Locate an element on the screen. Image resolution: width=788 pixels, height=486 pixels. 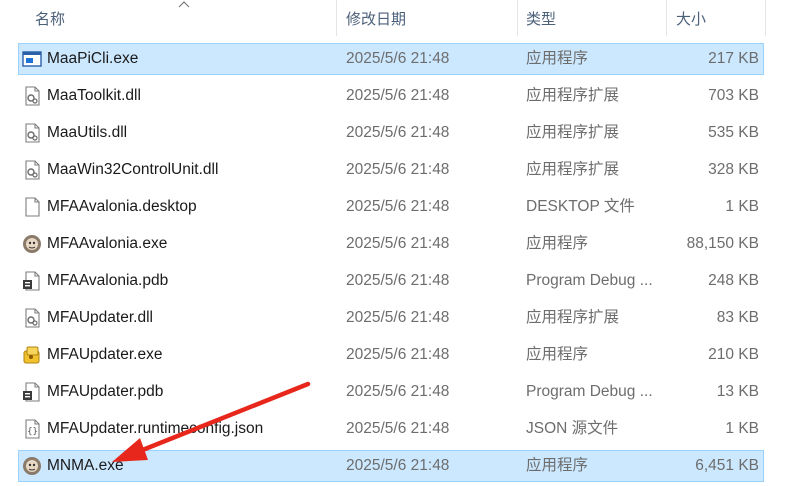
file-row: MaaToolkit.dll 2025/5/6 21:48 应用程序扩展 703 KB is located at coordinates (391, 96).